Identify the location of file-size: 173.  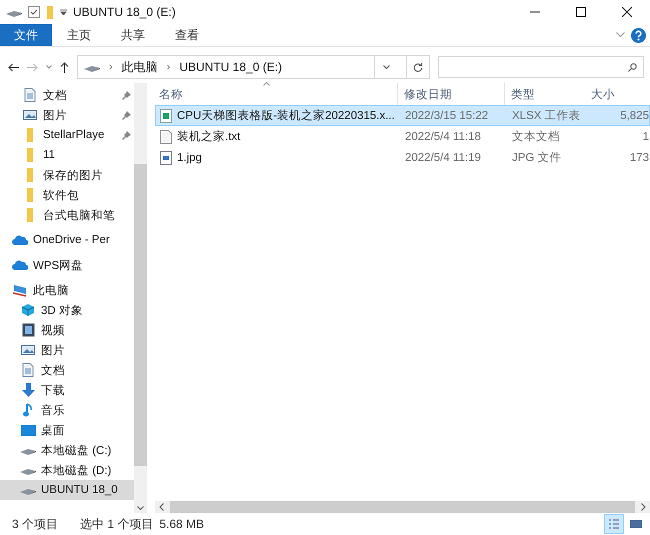
(638, 158).